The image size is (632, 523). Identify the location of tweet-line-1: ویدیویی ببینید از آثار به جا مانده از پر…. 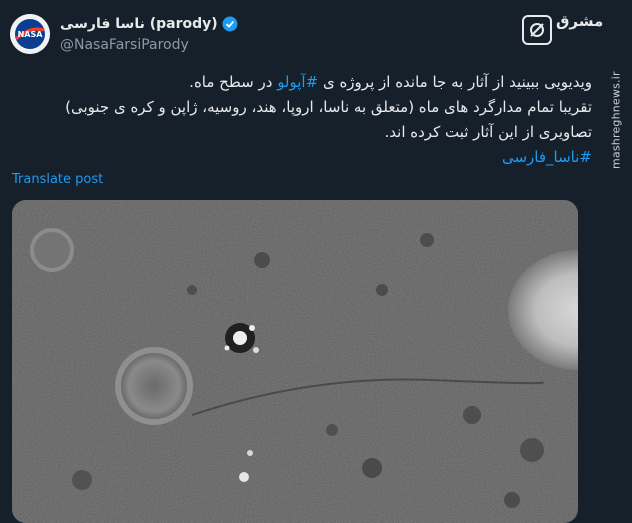
(300, 82).